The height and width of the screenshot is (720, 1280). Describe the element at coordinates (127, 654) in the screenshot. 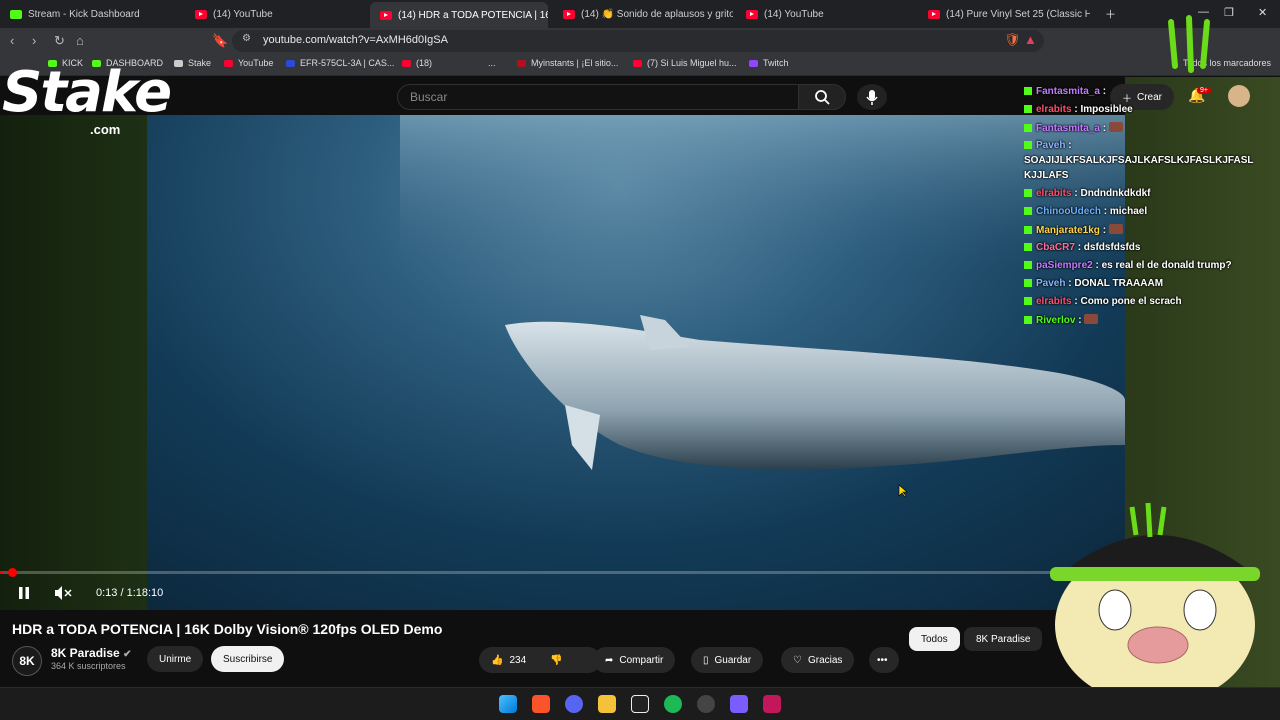

I see `verified-icon: ✔` at that location.